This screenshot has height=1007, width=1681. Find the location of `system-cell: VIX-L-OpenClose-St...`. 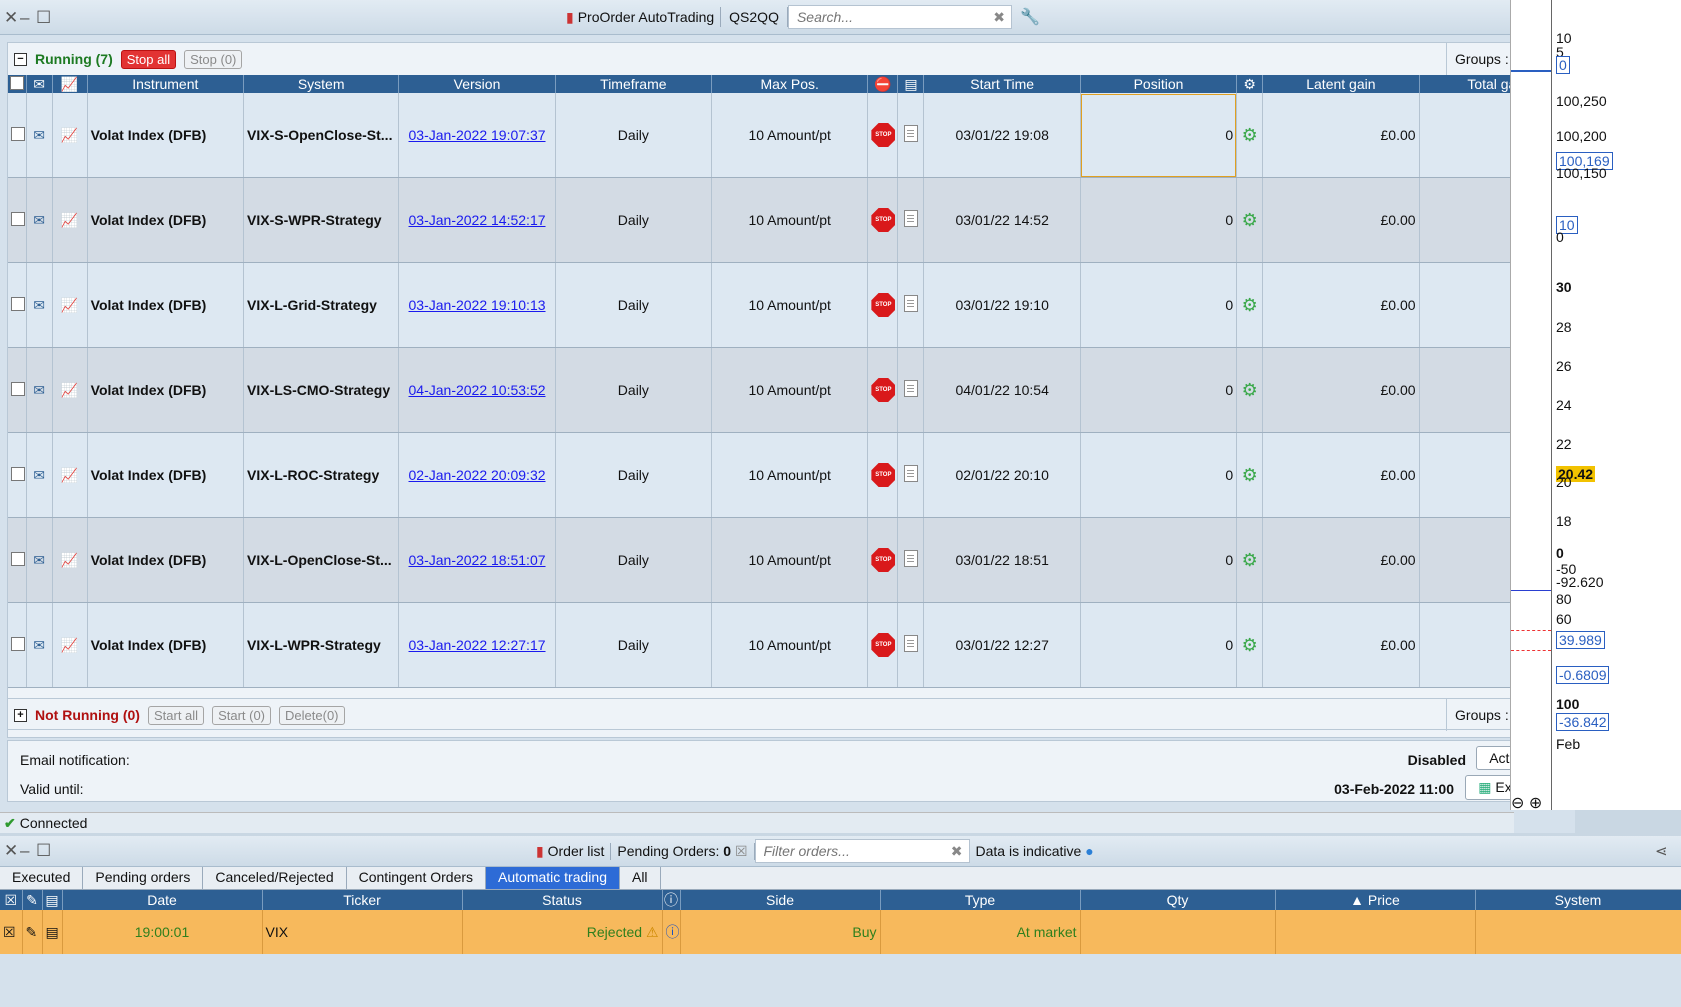

system-cell: VIX-L-OpenClose-St... is located at coordinates (321, 560).